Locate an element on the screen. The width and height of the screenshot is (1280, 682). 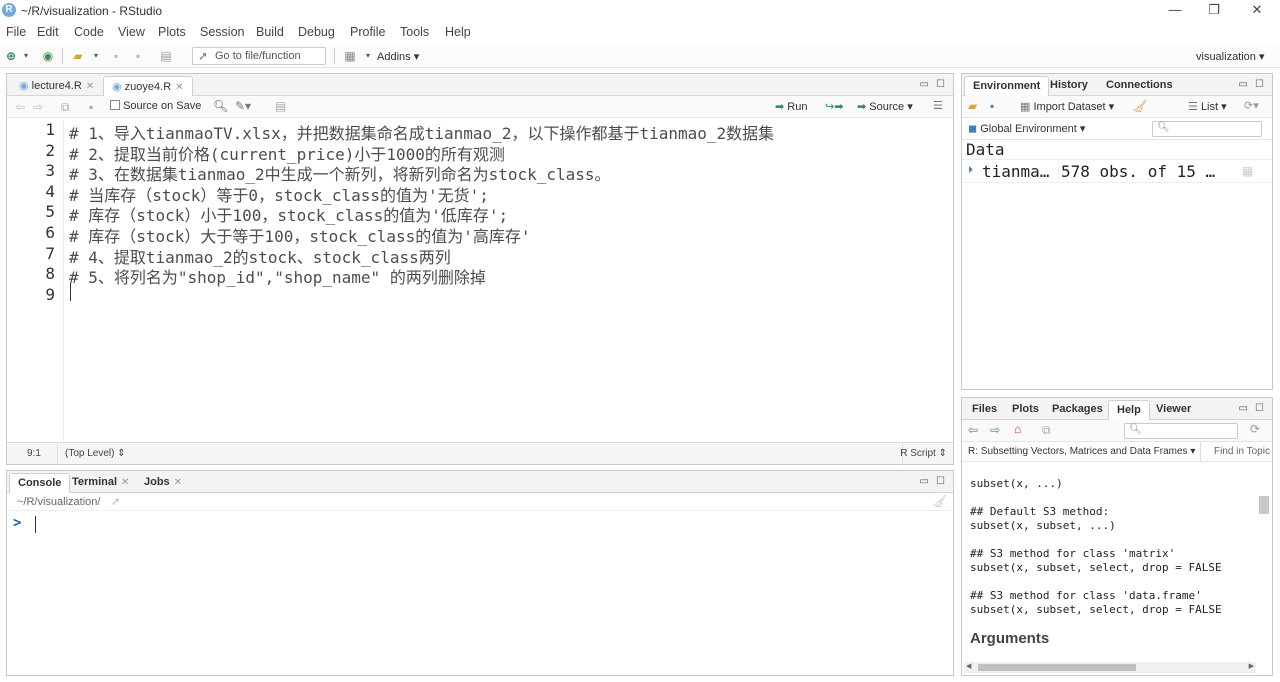
go-to-dir-icon: ➚ is located at coordinates (115, 501).